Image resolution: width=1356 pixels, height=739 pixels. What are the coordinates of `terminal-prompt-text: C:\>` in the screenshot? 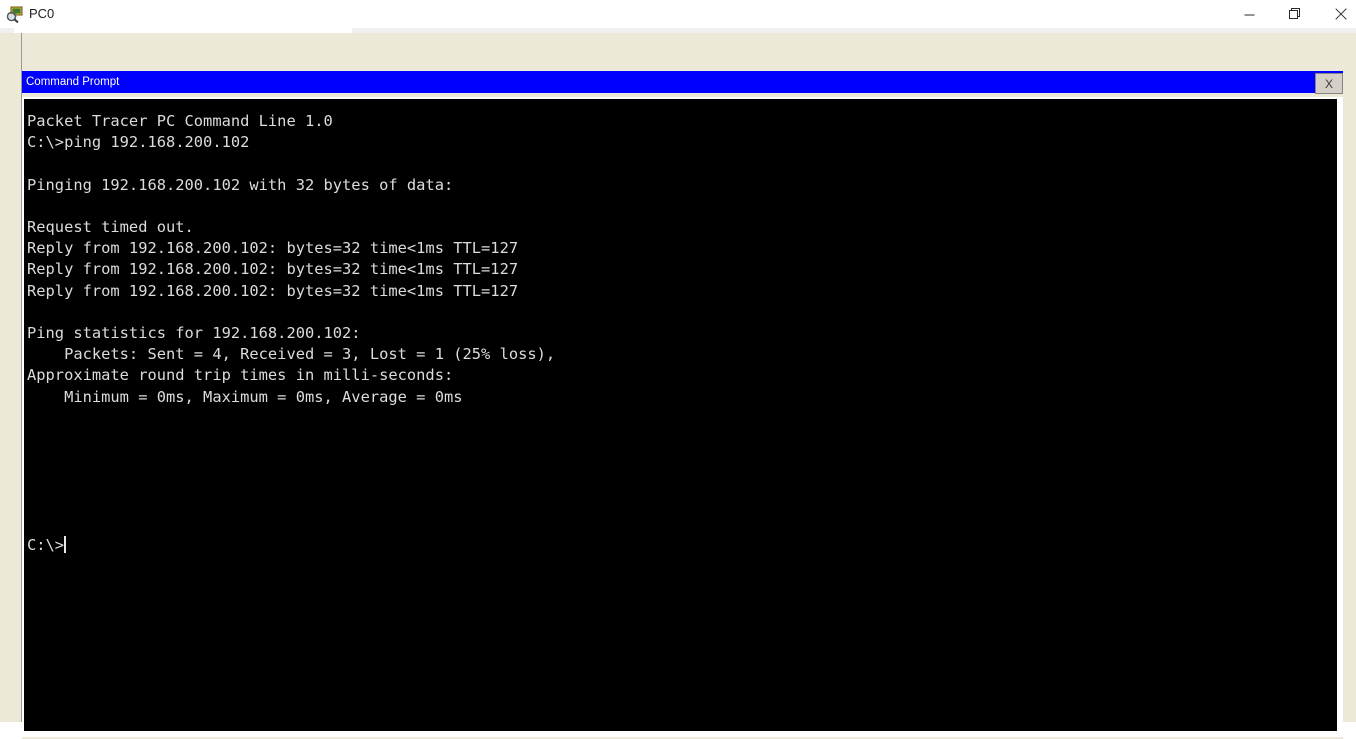 It's located at (46, 545).